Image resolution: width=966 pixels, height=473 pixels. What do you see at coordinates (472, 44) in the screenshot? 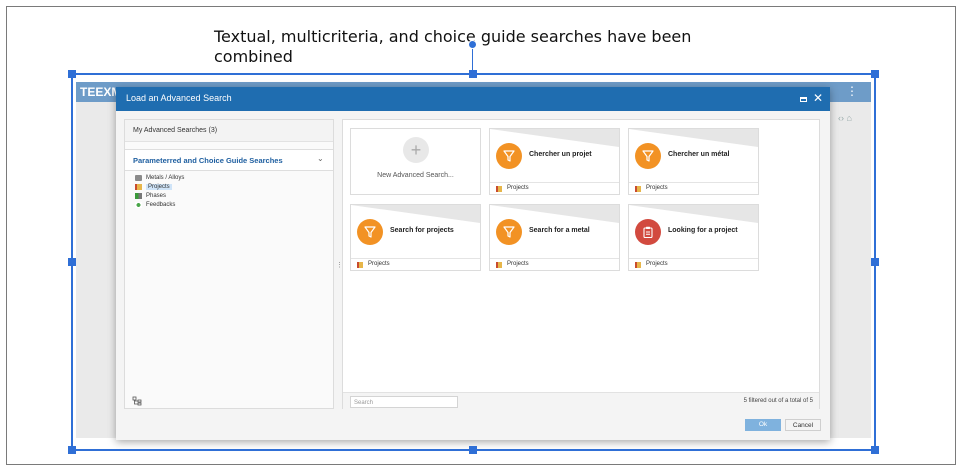
I see `rotation-handle` at bounding box center [472, 44].